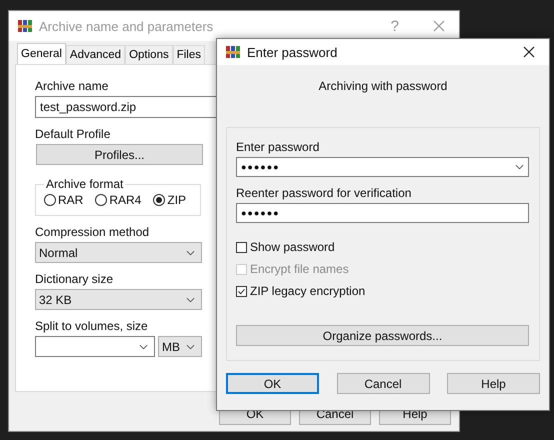  Describe the element at coordinates (188, 54) in the screenshot. I see `tab: Files` at that location.